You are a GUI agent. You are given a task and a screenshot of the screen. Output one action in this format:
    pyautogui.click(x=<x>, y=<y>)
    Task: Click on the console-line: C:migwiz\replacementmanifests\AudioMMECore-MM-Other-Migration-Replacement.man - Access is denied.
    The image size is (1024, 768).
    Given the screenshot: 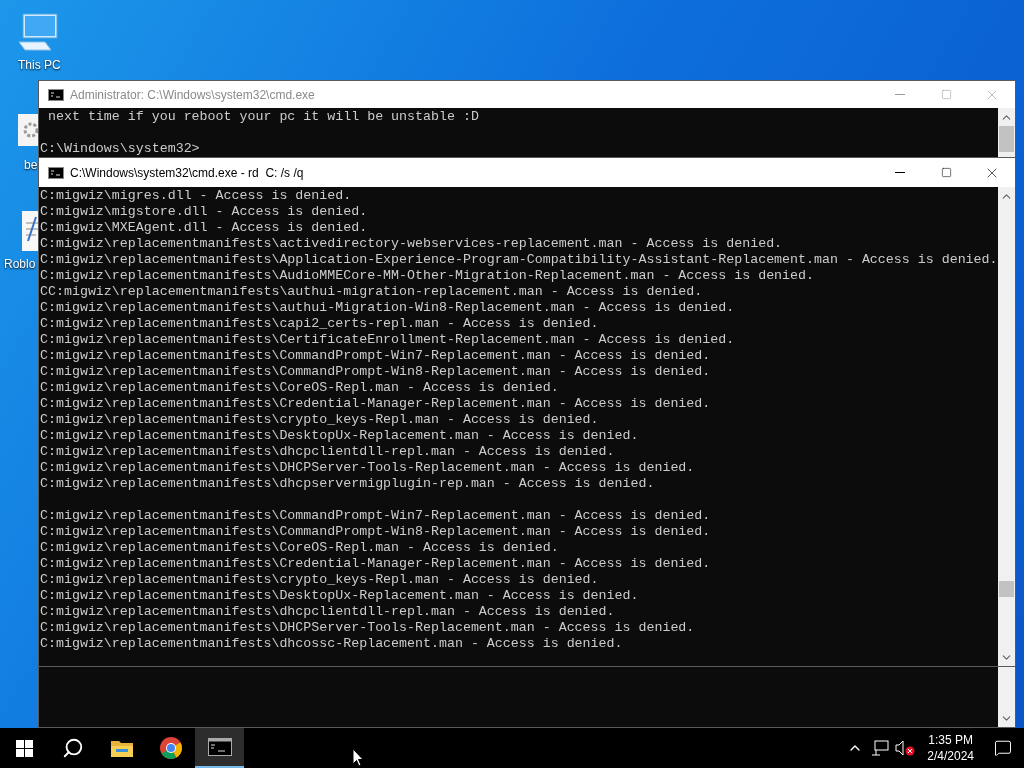 What is the action you would take?
    pyautogui.click(x=427, y=276)
    